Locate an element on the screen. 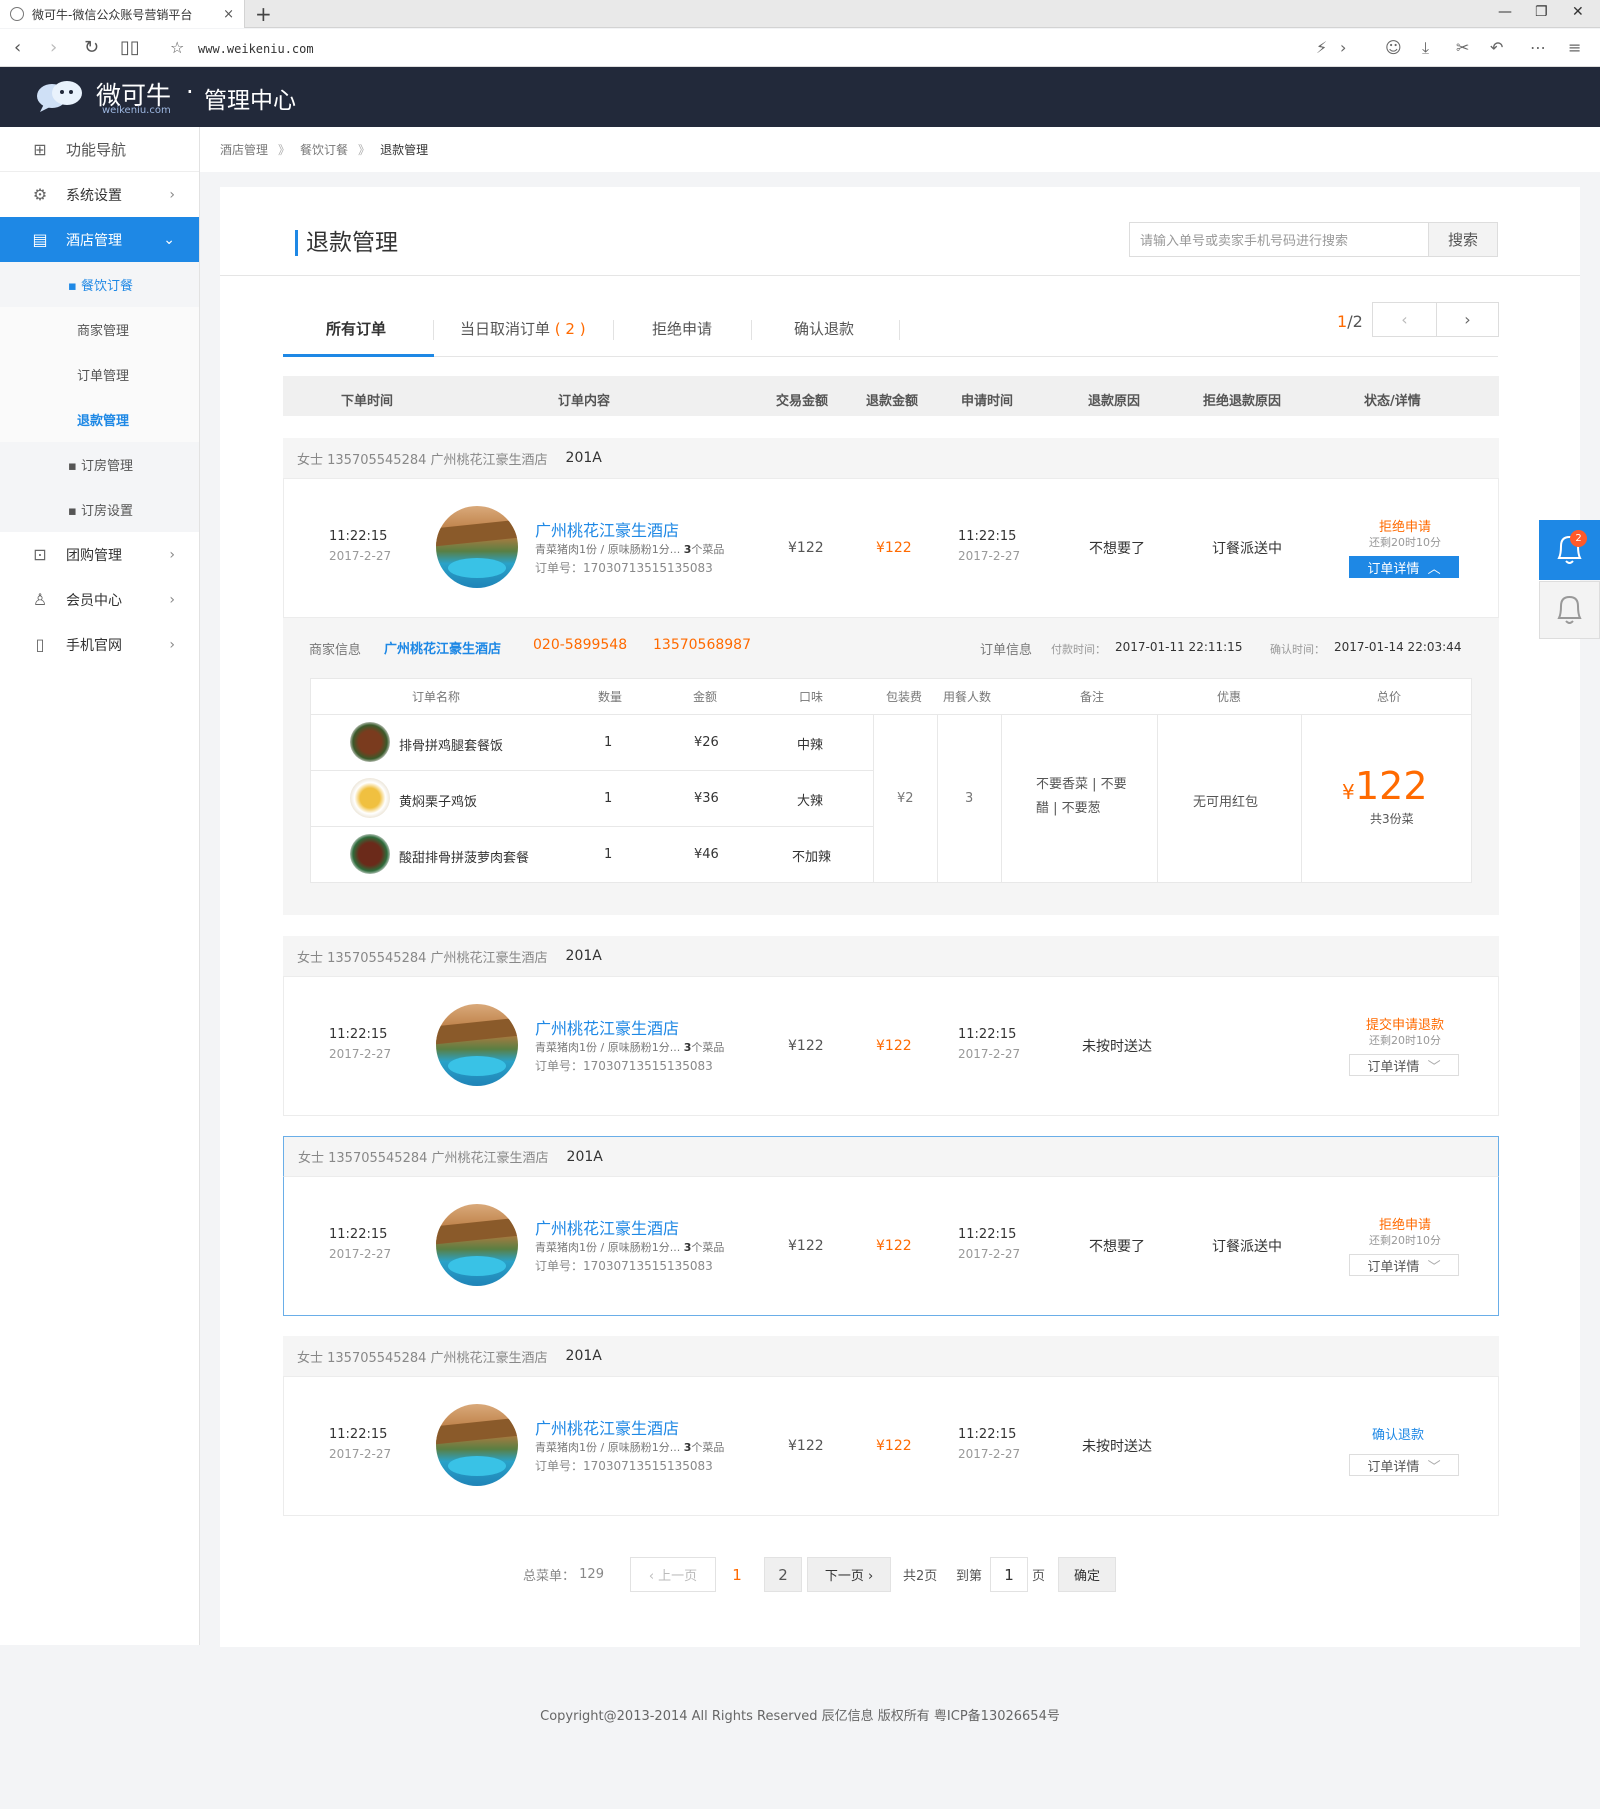 This screenshot has height=1809, width=1600. hotel-thumbnail is located at coordinates (477, 1045).